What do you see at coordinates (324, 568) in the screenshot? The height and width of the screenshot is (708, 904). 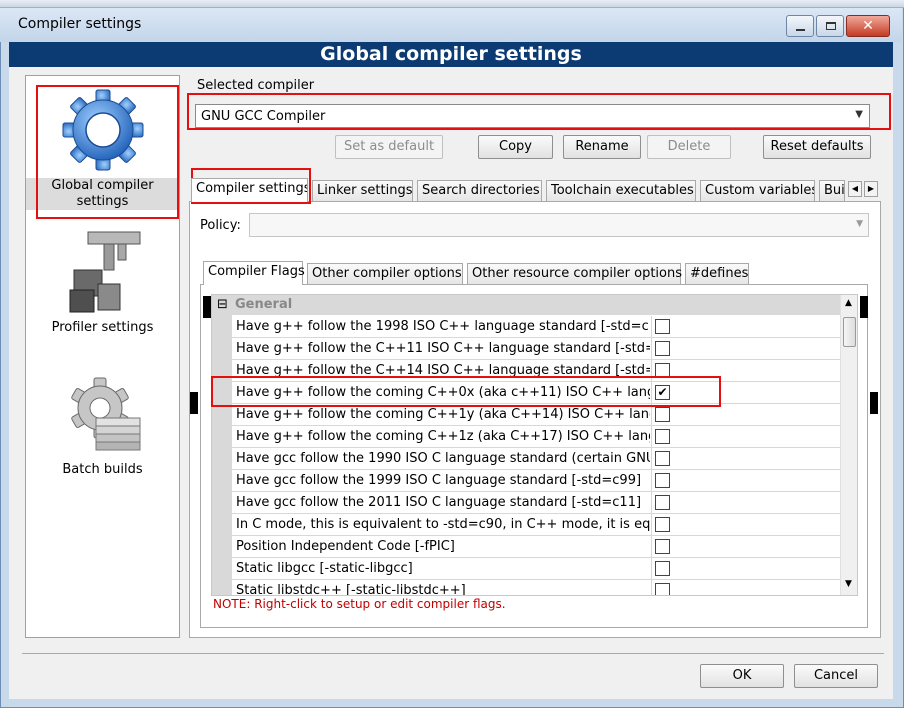 I see `flag-label: Static libgcc [-static-libgcc]` at bounding box center [324, 568].